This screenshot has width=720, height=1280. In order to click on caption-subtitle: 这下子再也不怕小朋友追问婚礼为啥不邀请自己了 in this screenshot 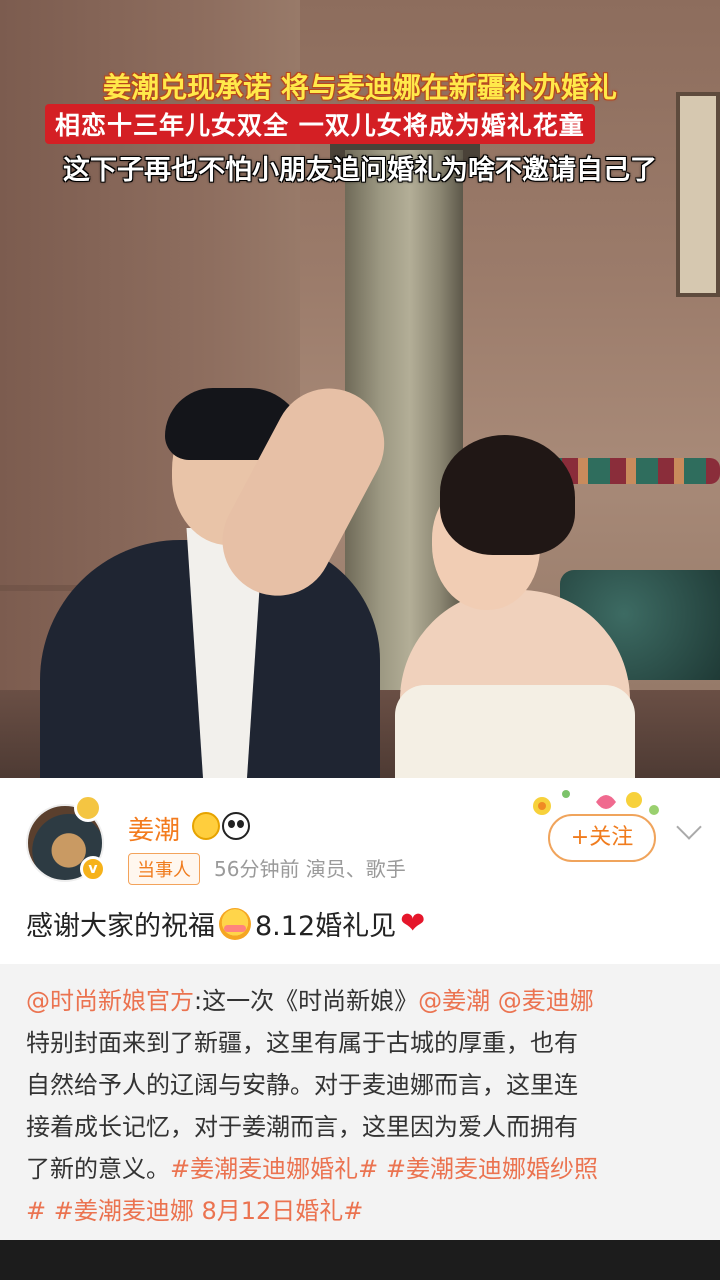, I will do `click(360, 170)`.